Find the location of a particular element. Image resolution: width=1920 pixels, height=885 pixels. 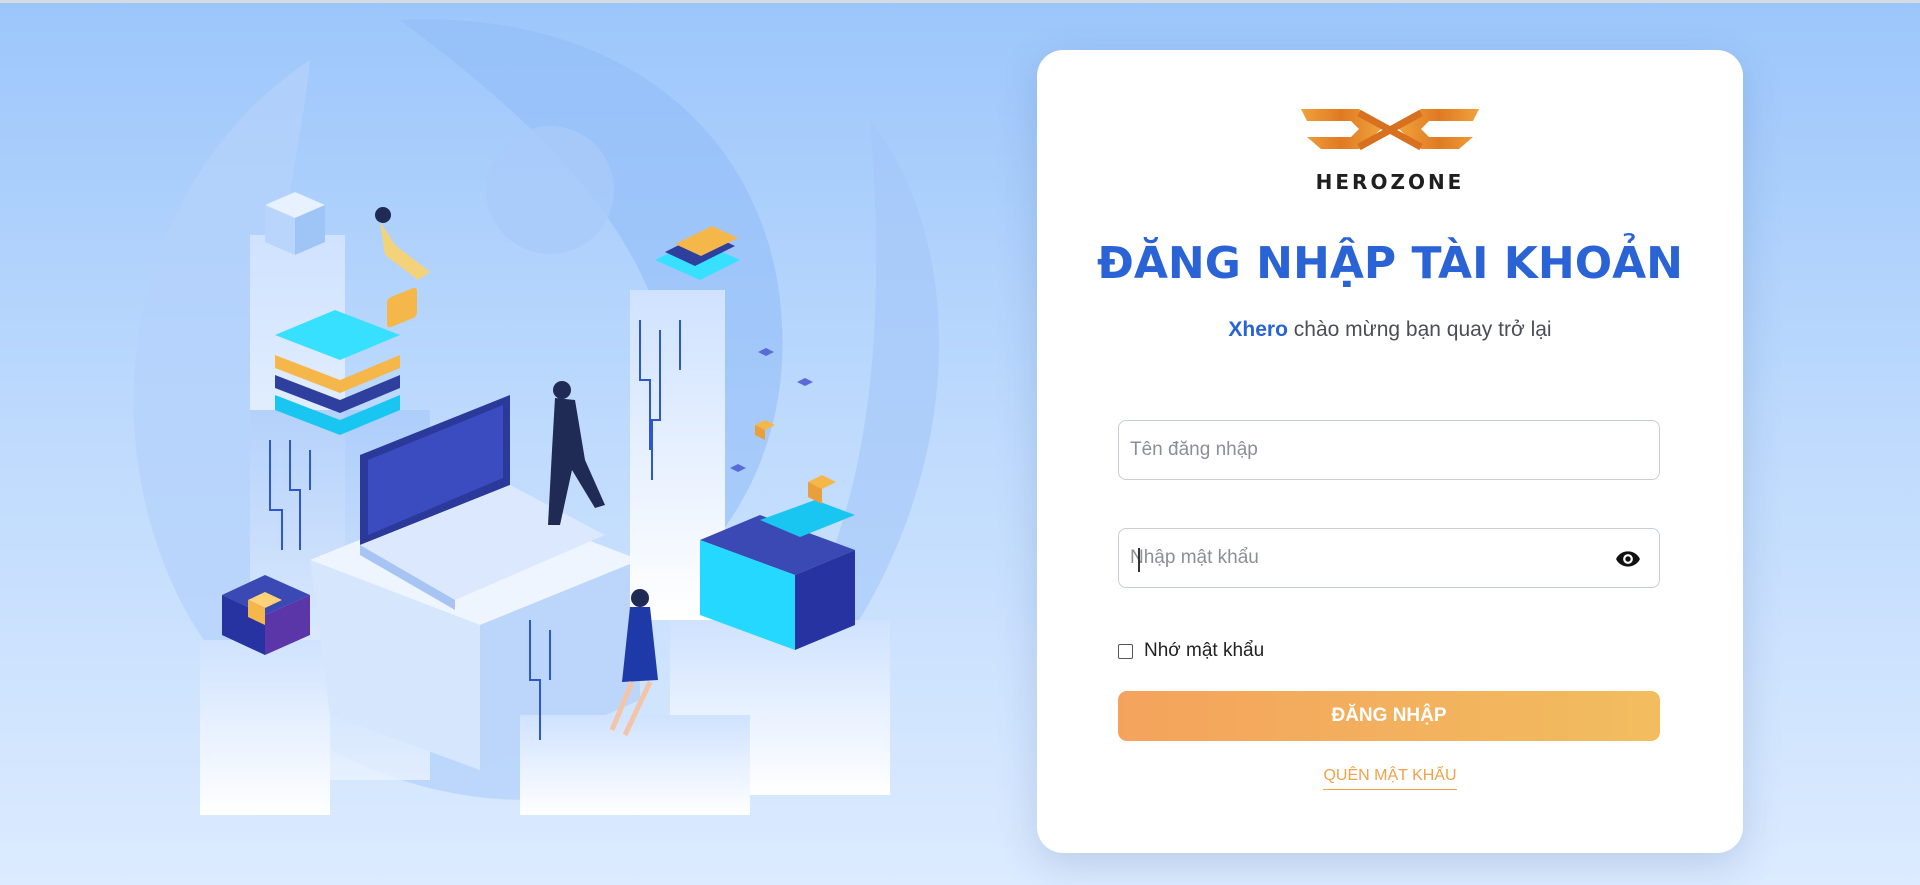

text-cursor is located at coordinates (1139, 560).